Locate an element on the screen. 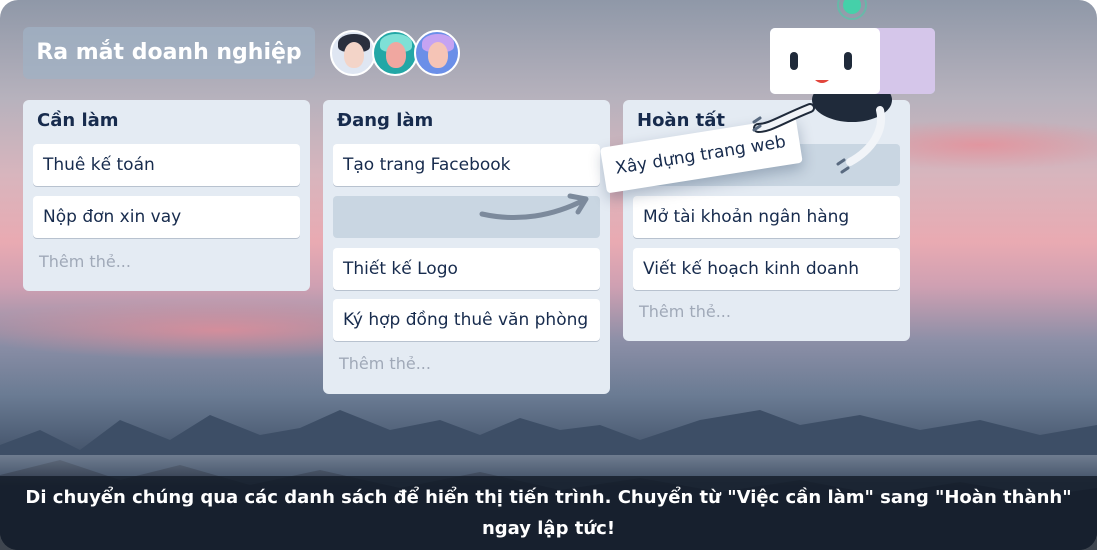 The image size is (1097, 550). list-title: Hoàn tất is located at coordinates (681, 120).